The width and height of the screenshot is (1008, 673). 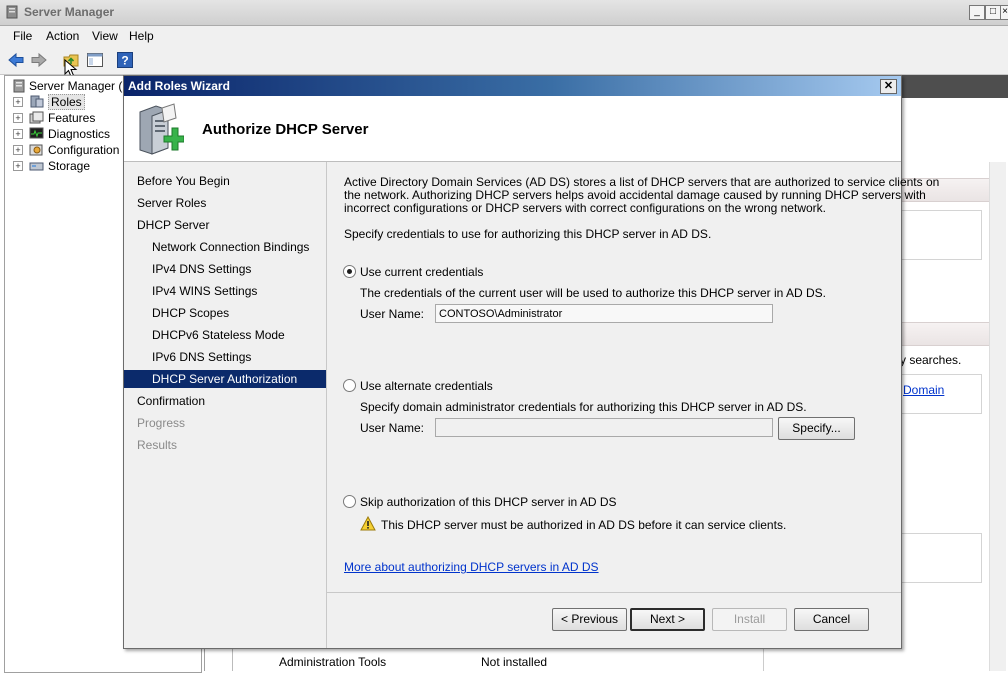 I want to click on next-button: Next >, so click(x=667, y=619).